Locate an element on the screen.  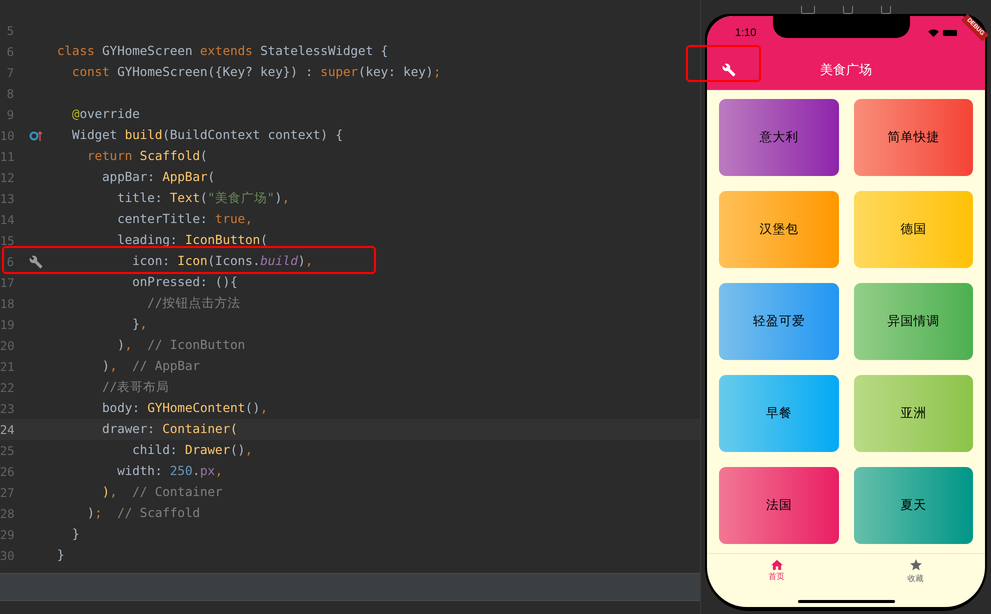
code-line: //按钮点击方法 is located at coordinates (193, 303).